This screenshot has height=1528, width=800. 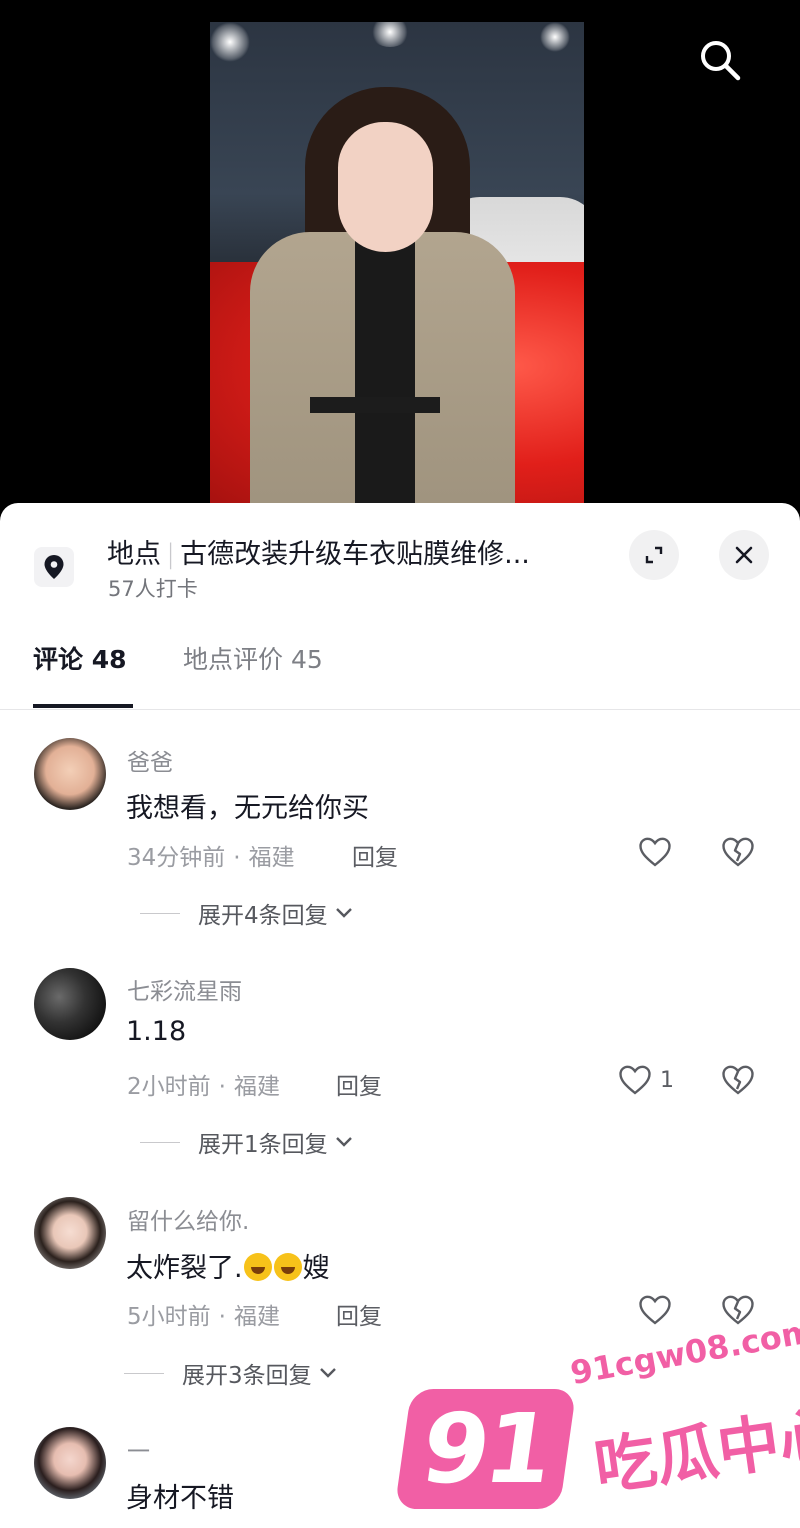 I want to click on like-button: 1, so click(x=646, y=1080).